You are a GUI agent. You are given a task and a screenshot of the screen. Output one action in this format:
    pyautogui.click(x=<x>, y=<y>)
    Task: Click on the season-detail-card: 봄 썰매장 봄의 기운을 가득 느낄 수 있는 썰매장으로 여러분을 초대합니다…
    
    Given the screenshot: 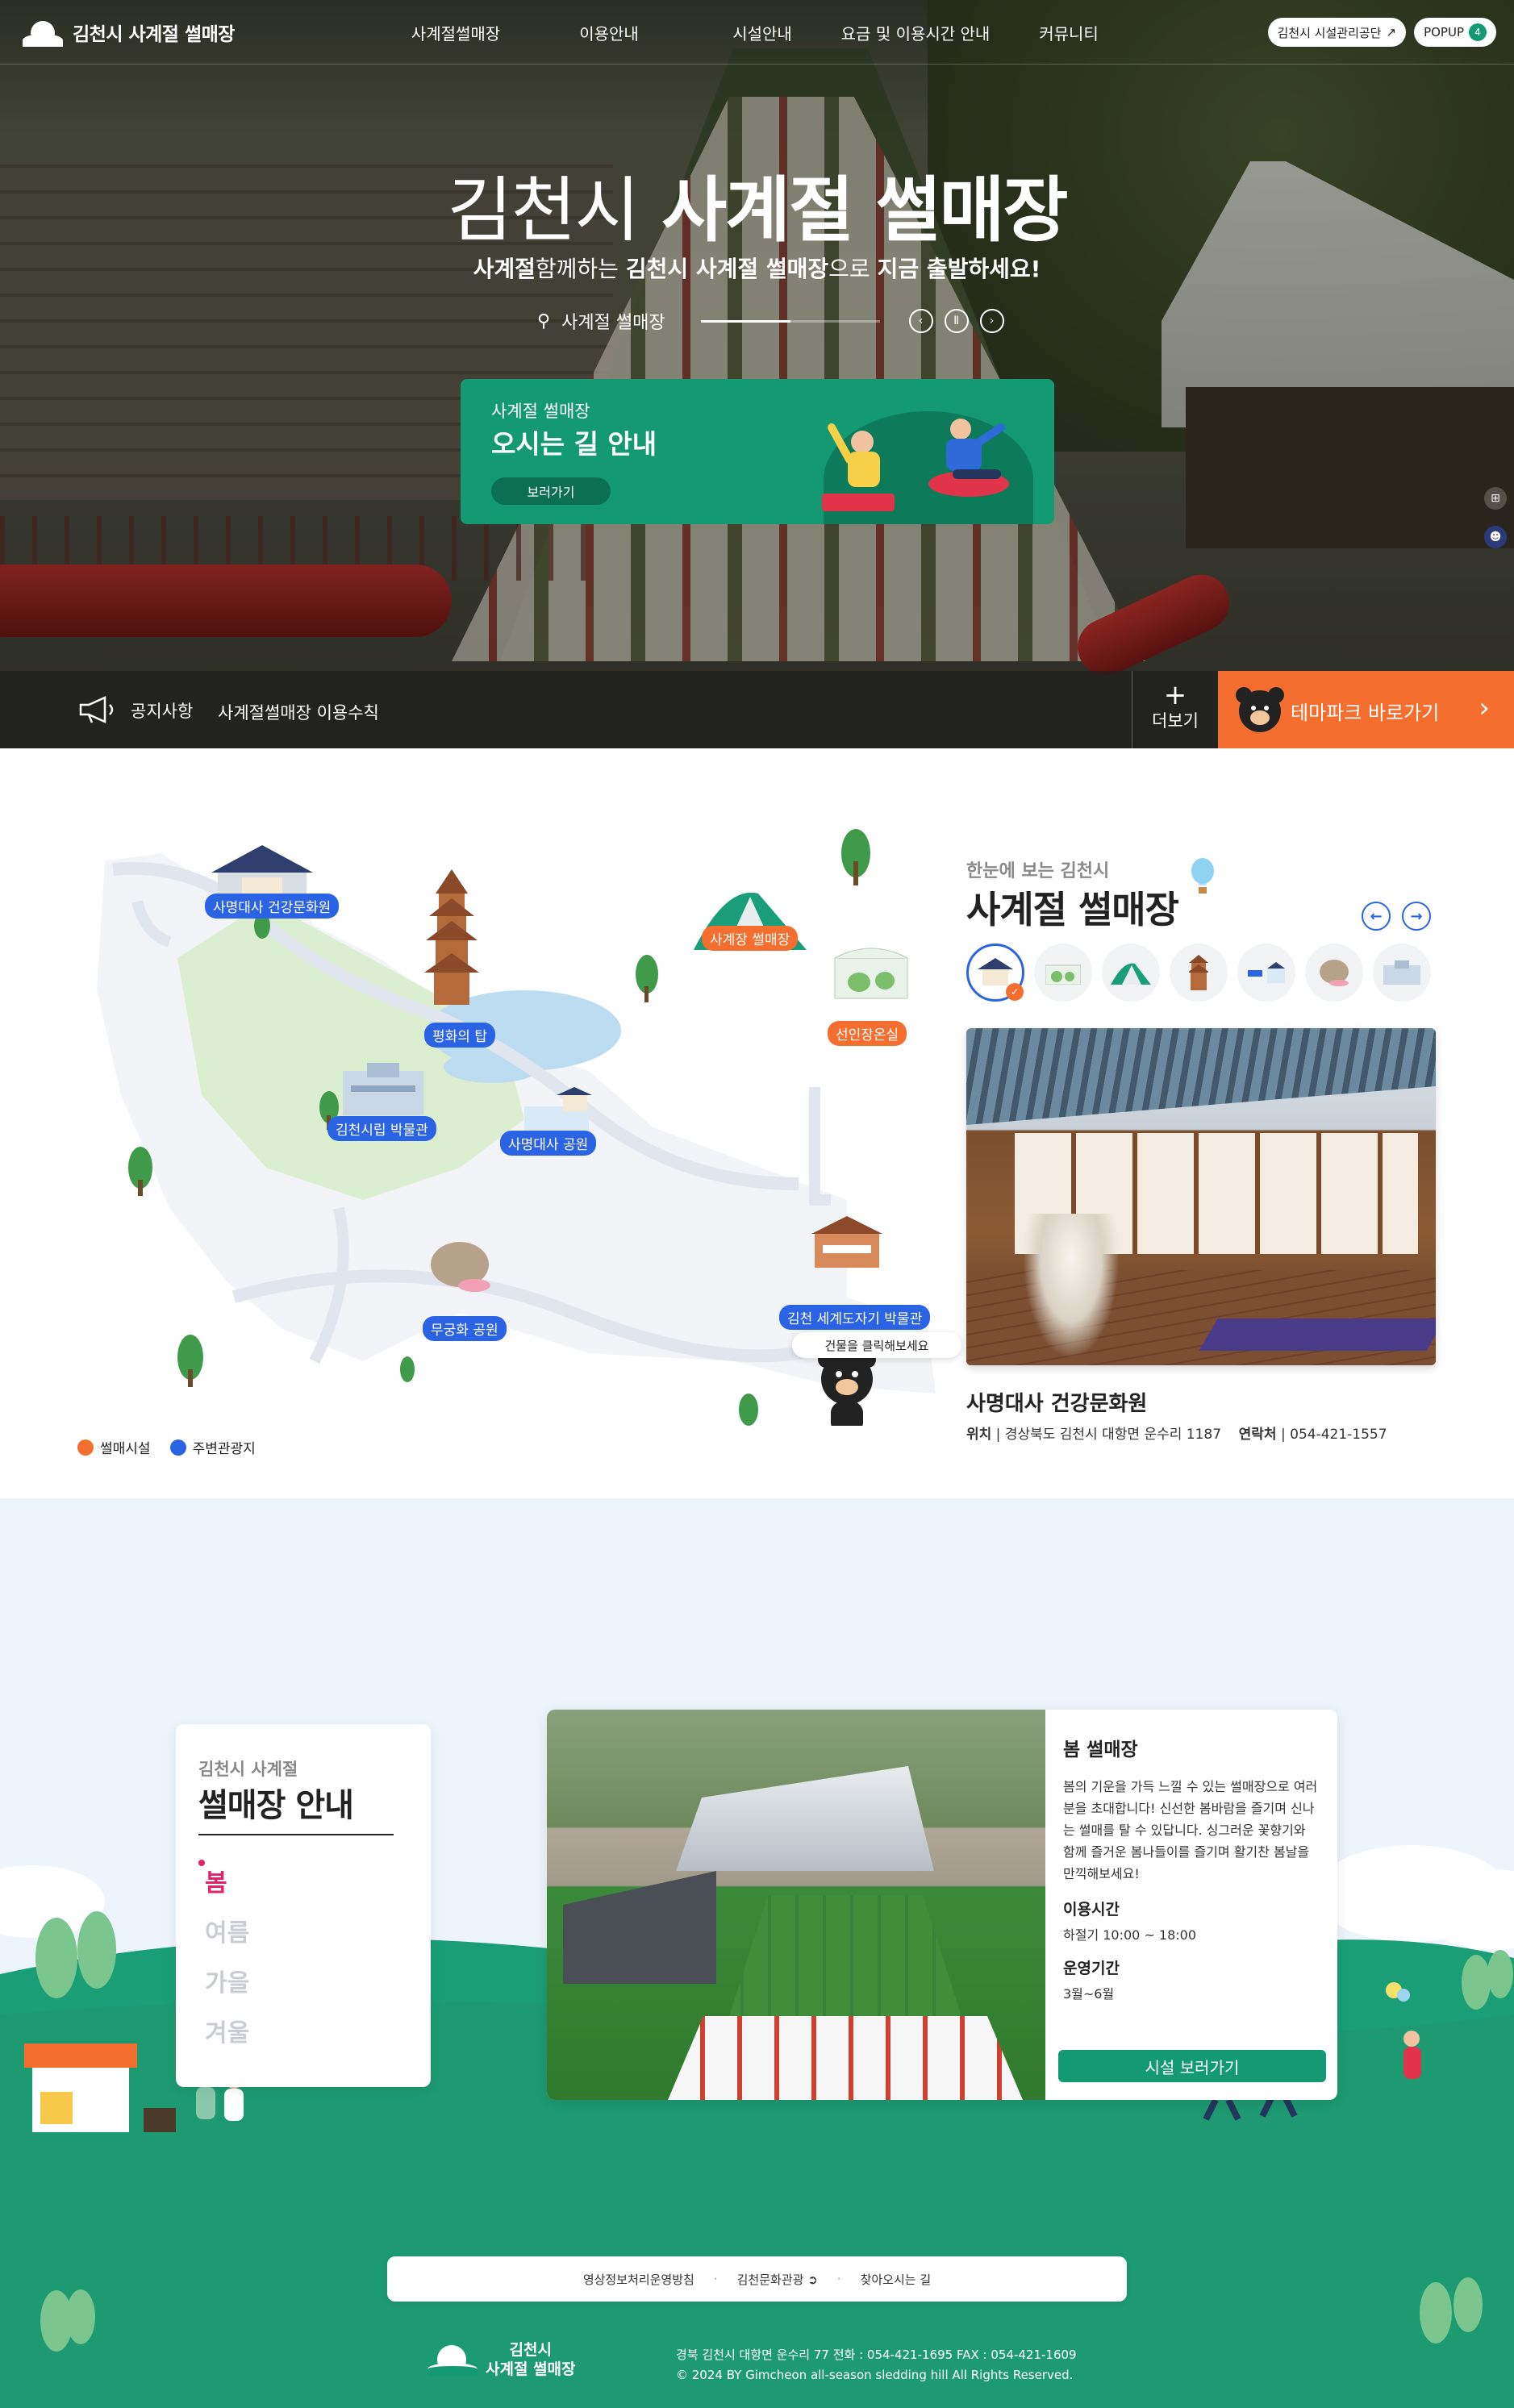 What is the action you would take?
    pyautogui.click(x=942, y=1905)
    